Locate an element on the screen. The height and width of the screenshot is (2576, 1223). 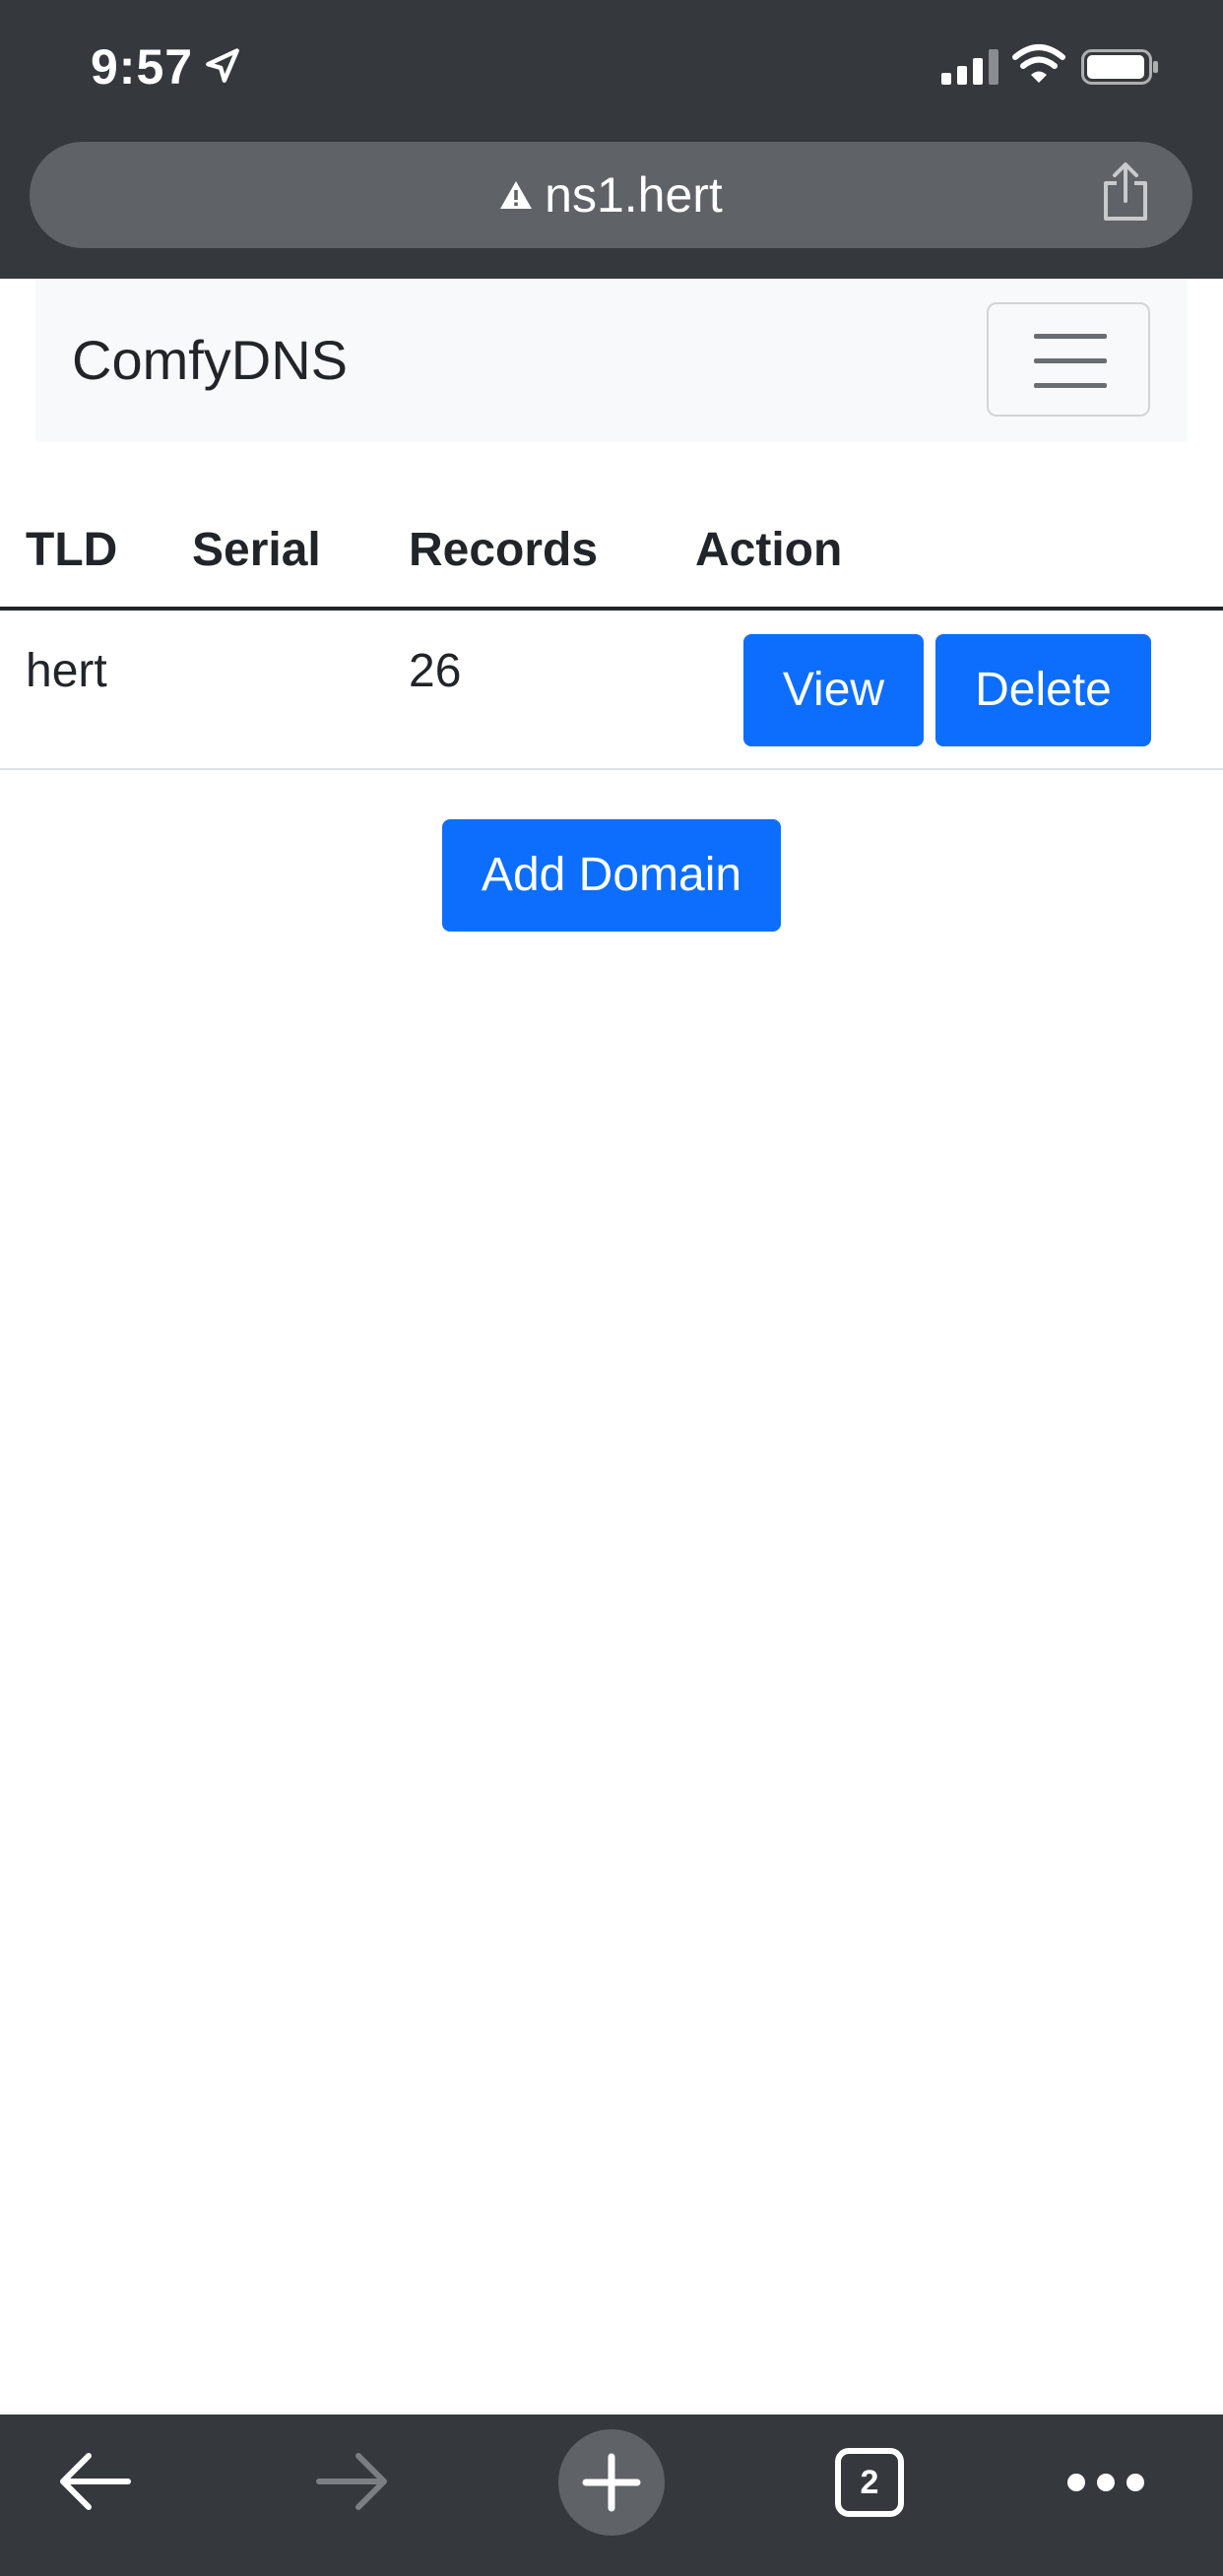
wifi-icon is located at coordinates (1038, 63).